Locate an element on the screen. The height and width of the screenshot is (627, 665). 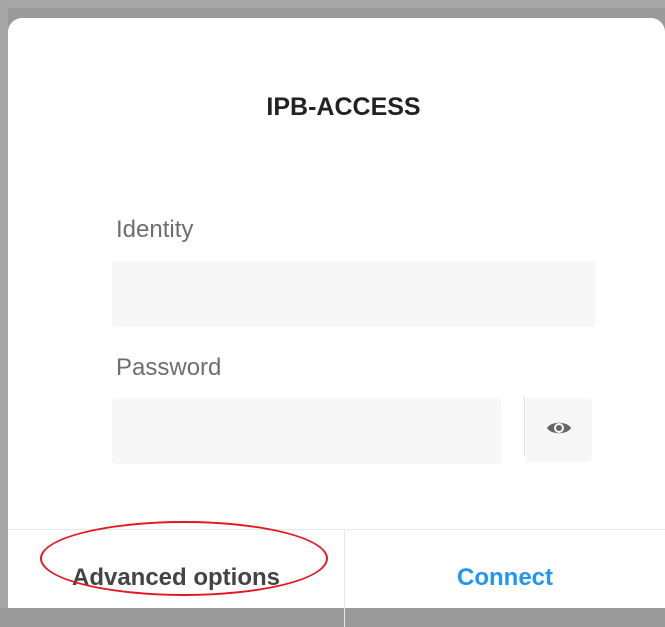
show-password-button is located at coordinates (559, 430).